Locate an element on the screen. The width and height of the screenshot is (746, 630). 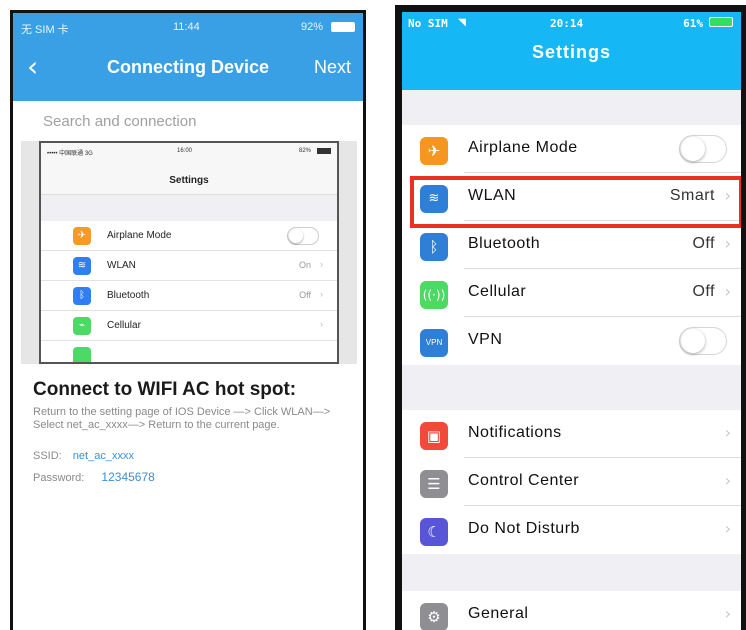
password-line: Password: 12345678 is located at coordinates (94, 477).